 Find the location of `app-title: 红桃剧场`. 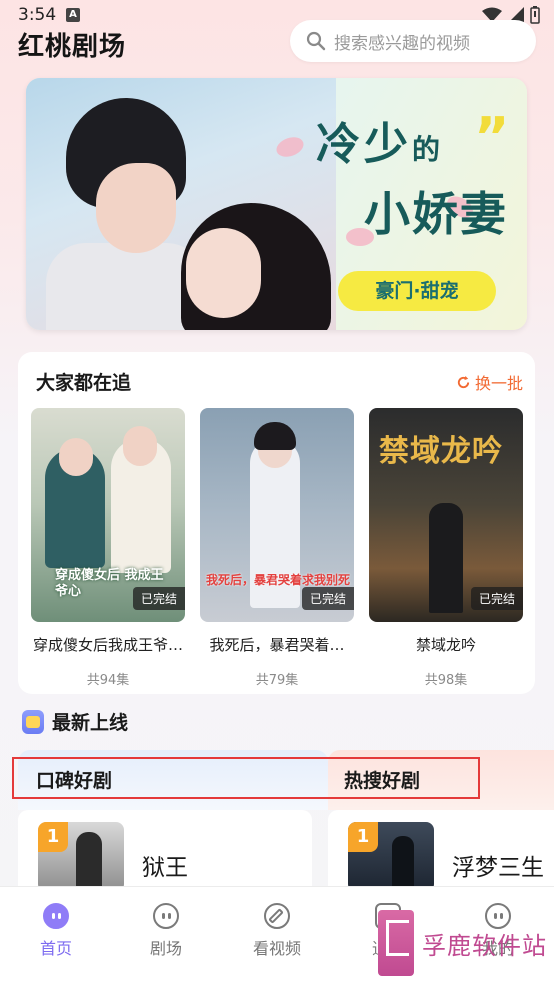

app-title: 红桃剧场 is located at coordinates (72, 47).